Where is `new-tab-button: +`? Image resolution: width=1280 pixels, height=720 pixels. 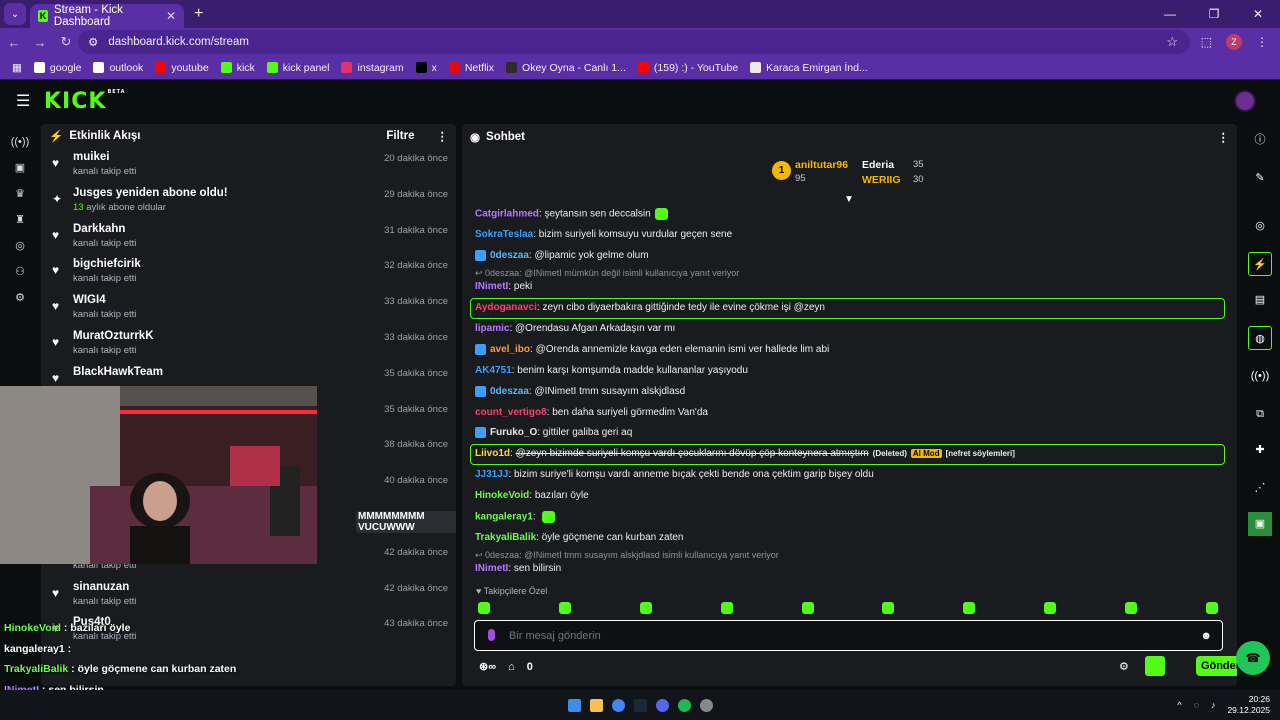 new-tab-button: + is located at coordinates (198, 14).